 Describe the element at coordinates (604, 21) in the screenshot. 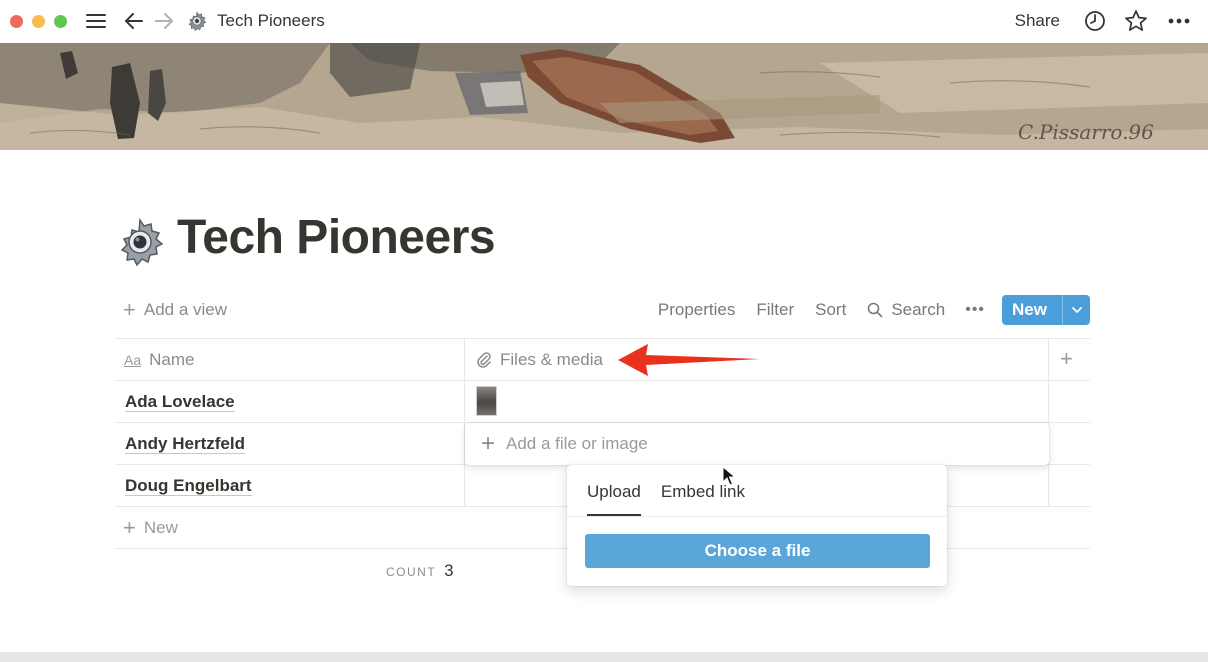

I see `title-bar: Tech Pioneers Share` at that location.